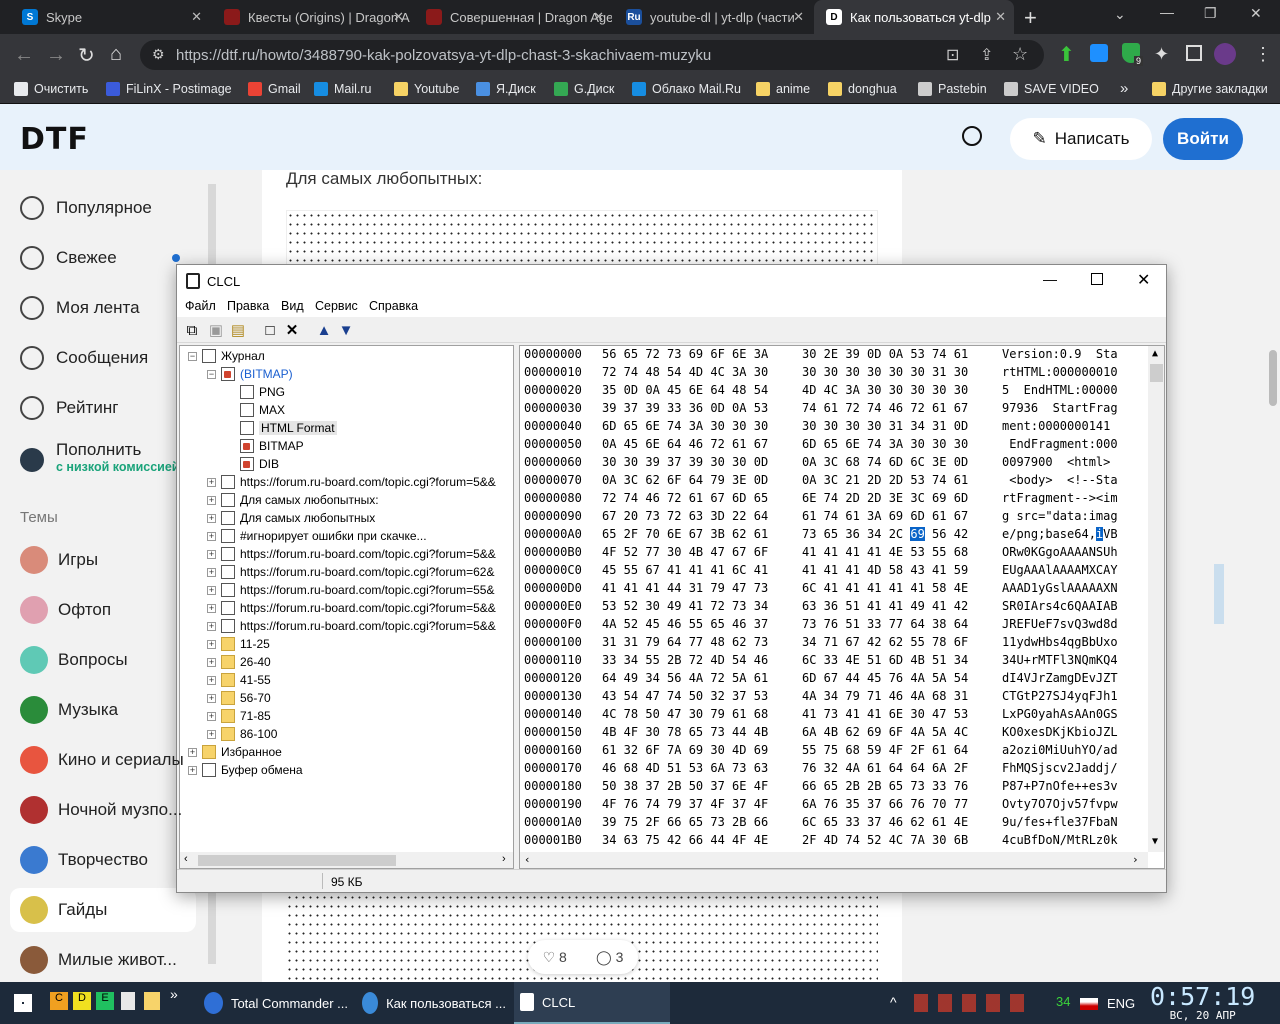  What do you see at coordinates (1167, 12) in the screenshot?
I see `minimize-window-button: —` at bounding box center [1167, 12].